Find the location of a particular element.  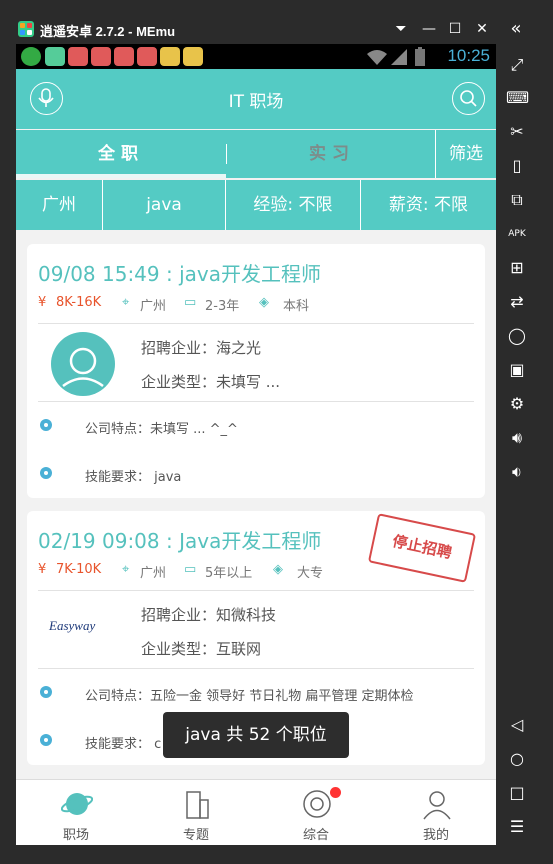

salary-filter: 薪资: 不限 is located at coordinates (428, 205).